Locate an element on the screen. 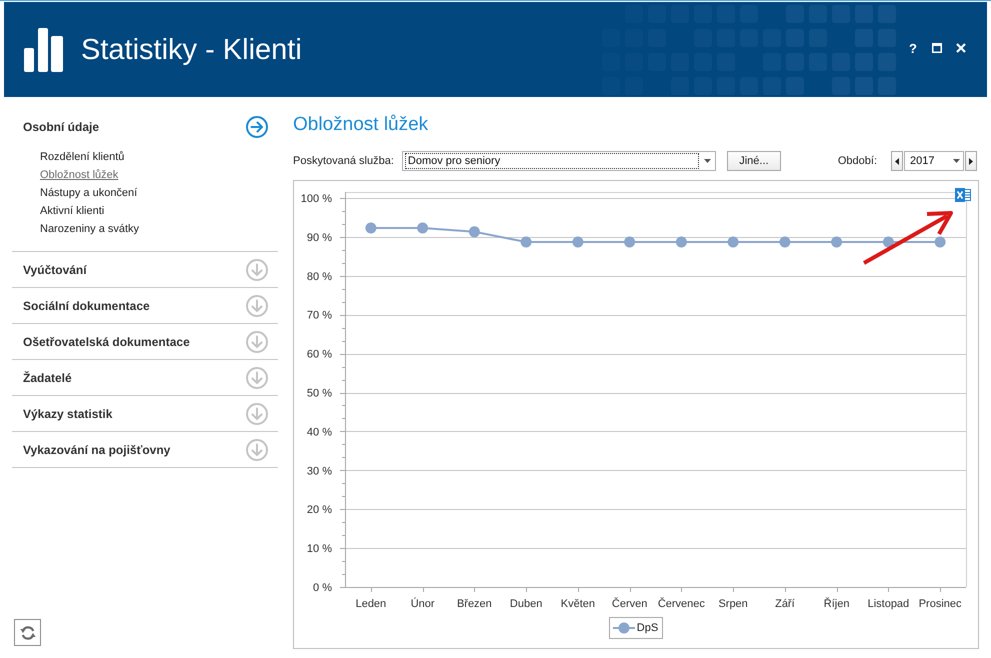 The image size is (991, 658). x-tick-label: Červenec is located at coordinates (681, 604).